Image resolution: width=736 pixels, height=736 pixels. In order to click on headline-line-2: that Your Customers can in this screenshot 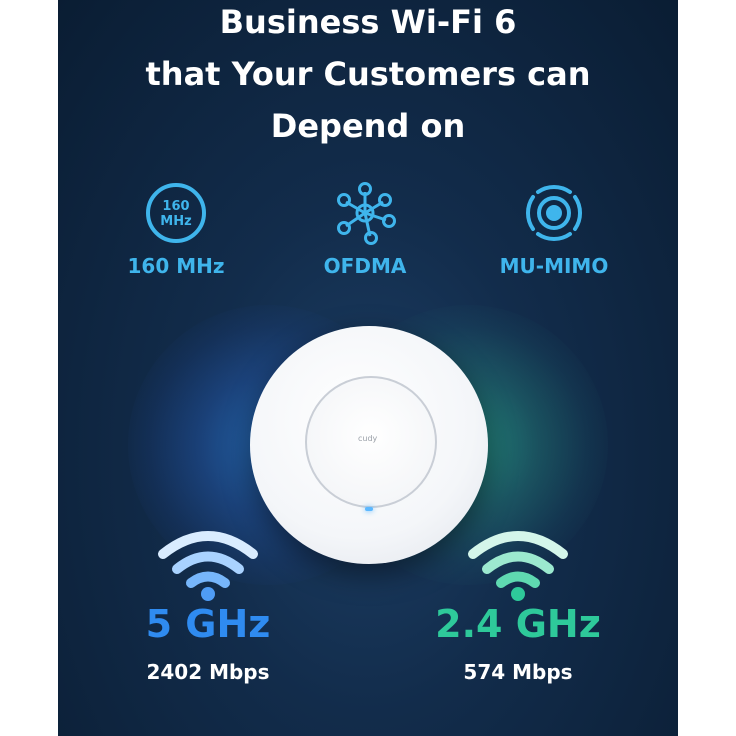, I will do `click(368, 74)`.